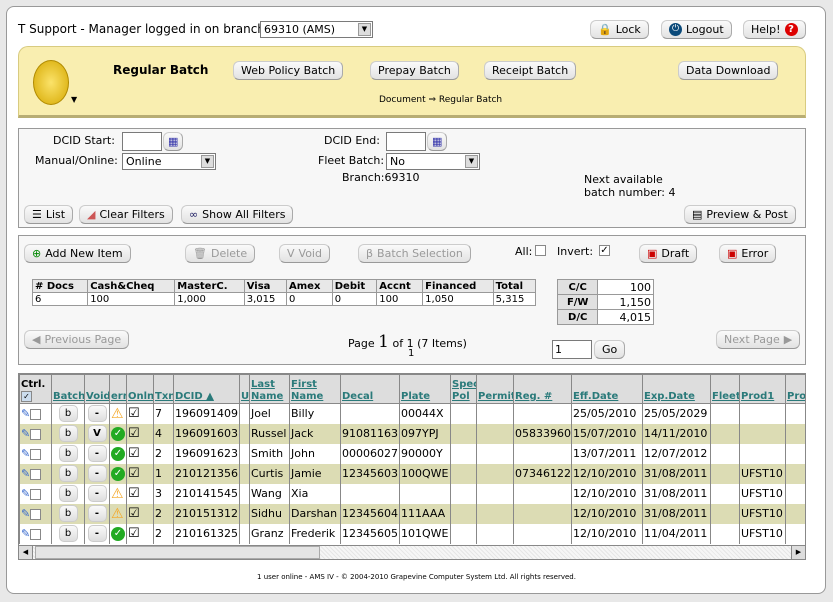  Describe the element at coordinates (748, 253) in the screenshot. I see `error-button: ▣ Error` at that location.